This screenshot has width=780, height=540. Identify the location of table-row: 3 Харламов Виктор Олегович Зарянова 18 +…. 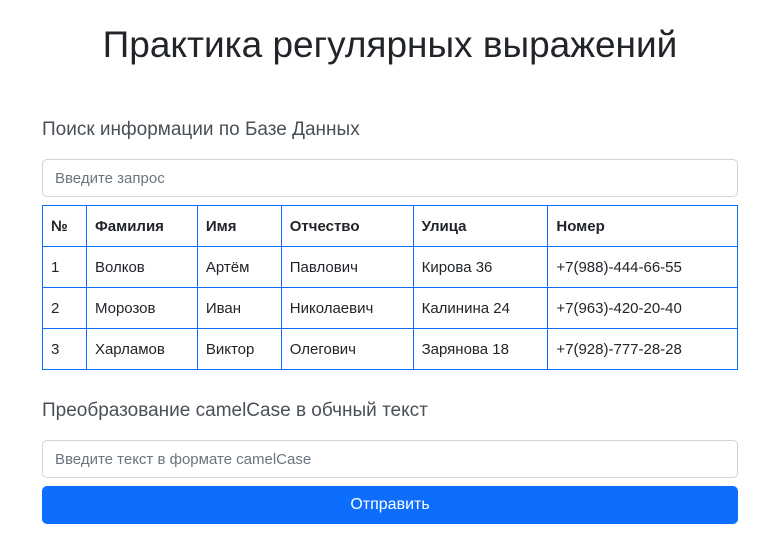
(390, 349).